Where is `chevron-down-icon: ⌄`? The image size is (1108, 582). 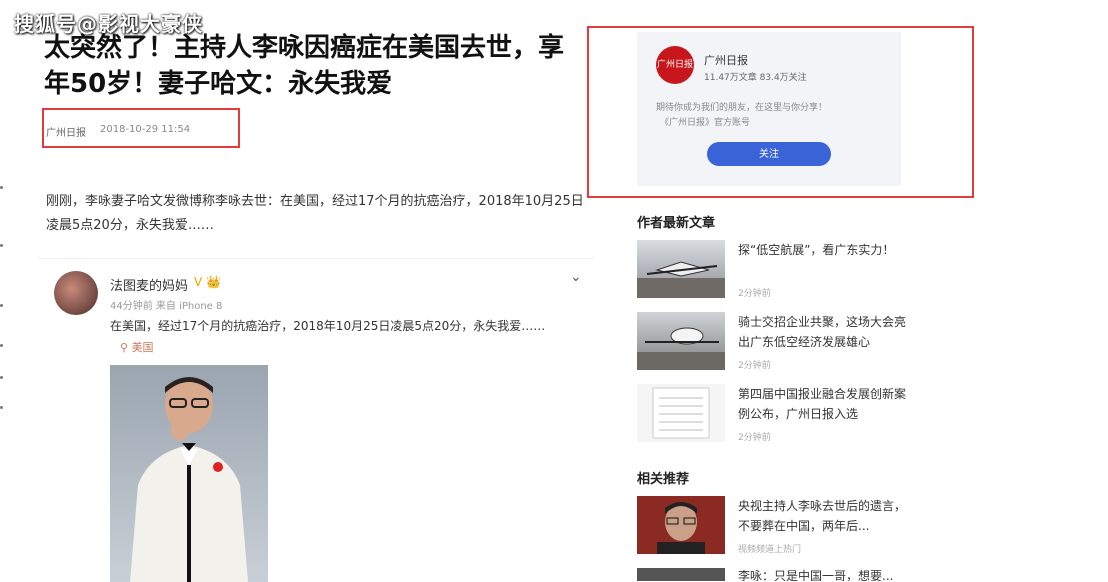 chevron-down-icon: ⌄ is located at coordinates (576, 277).